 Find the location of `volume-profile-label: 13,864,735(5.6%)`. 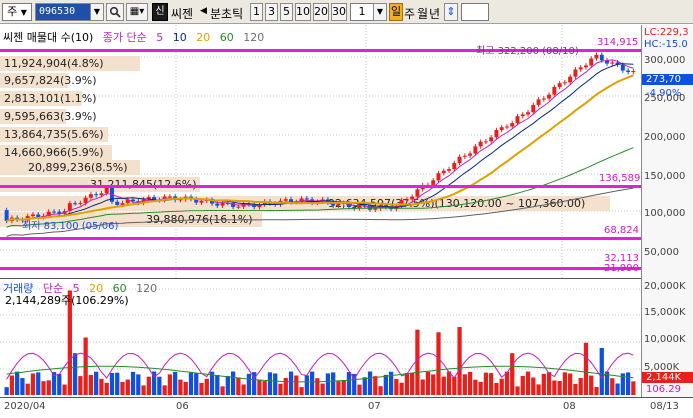

volume-profile-label: 13,864,735(5.6%) is located at coordinates (54, 134).